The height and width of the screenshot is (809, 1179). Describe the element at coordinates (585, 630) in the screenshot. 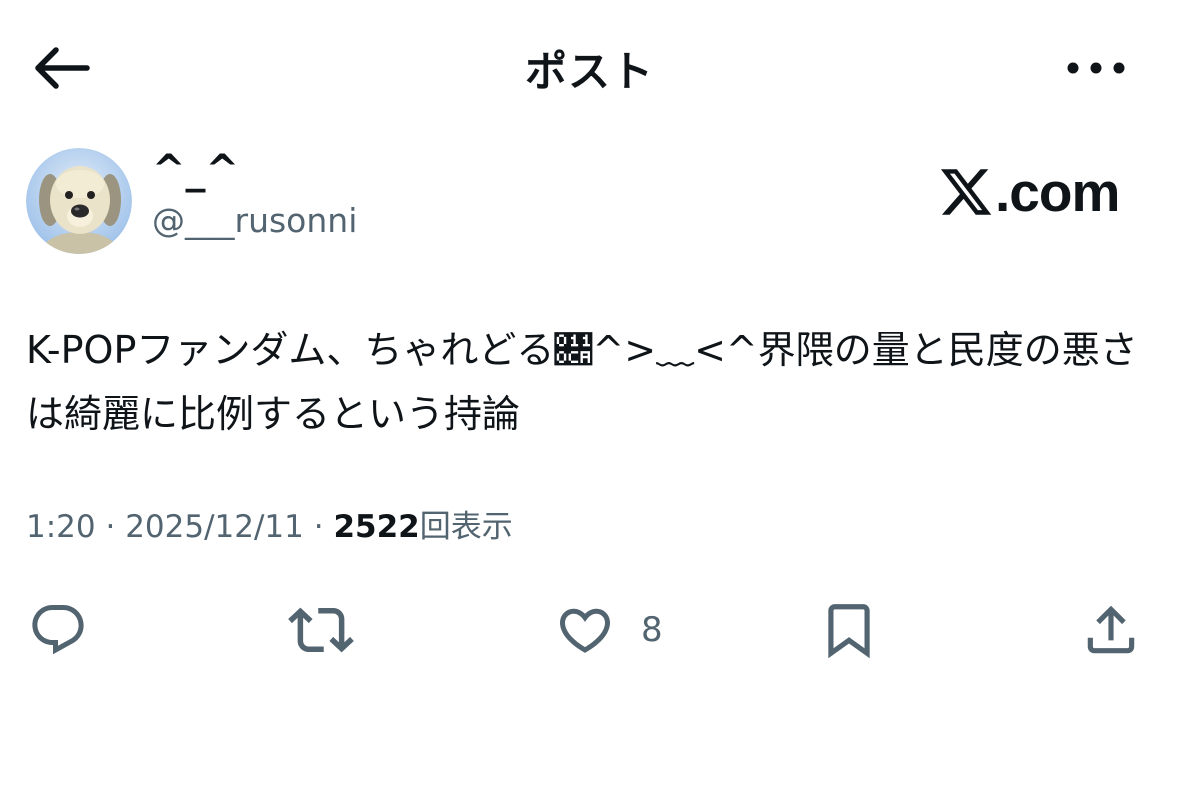

I see `heart-icon` at that location.